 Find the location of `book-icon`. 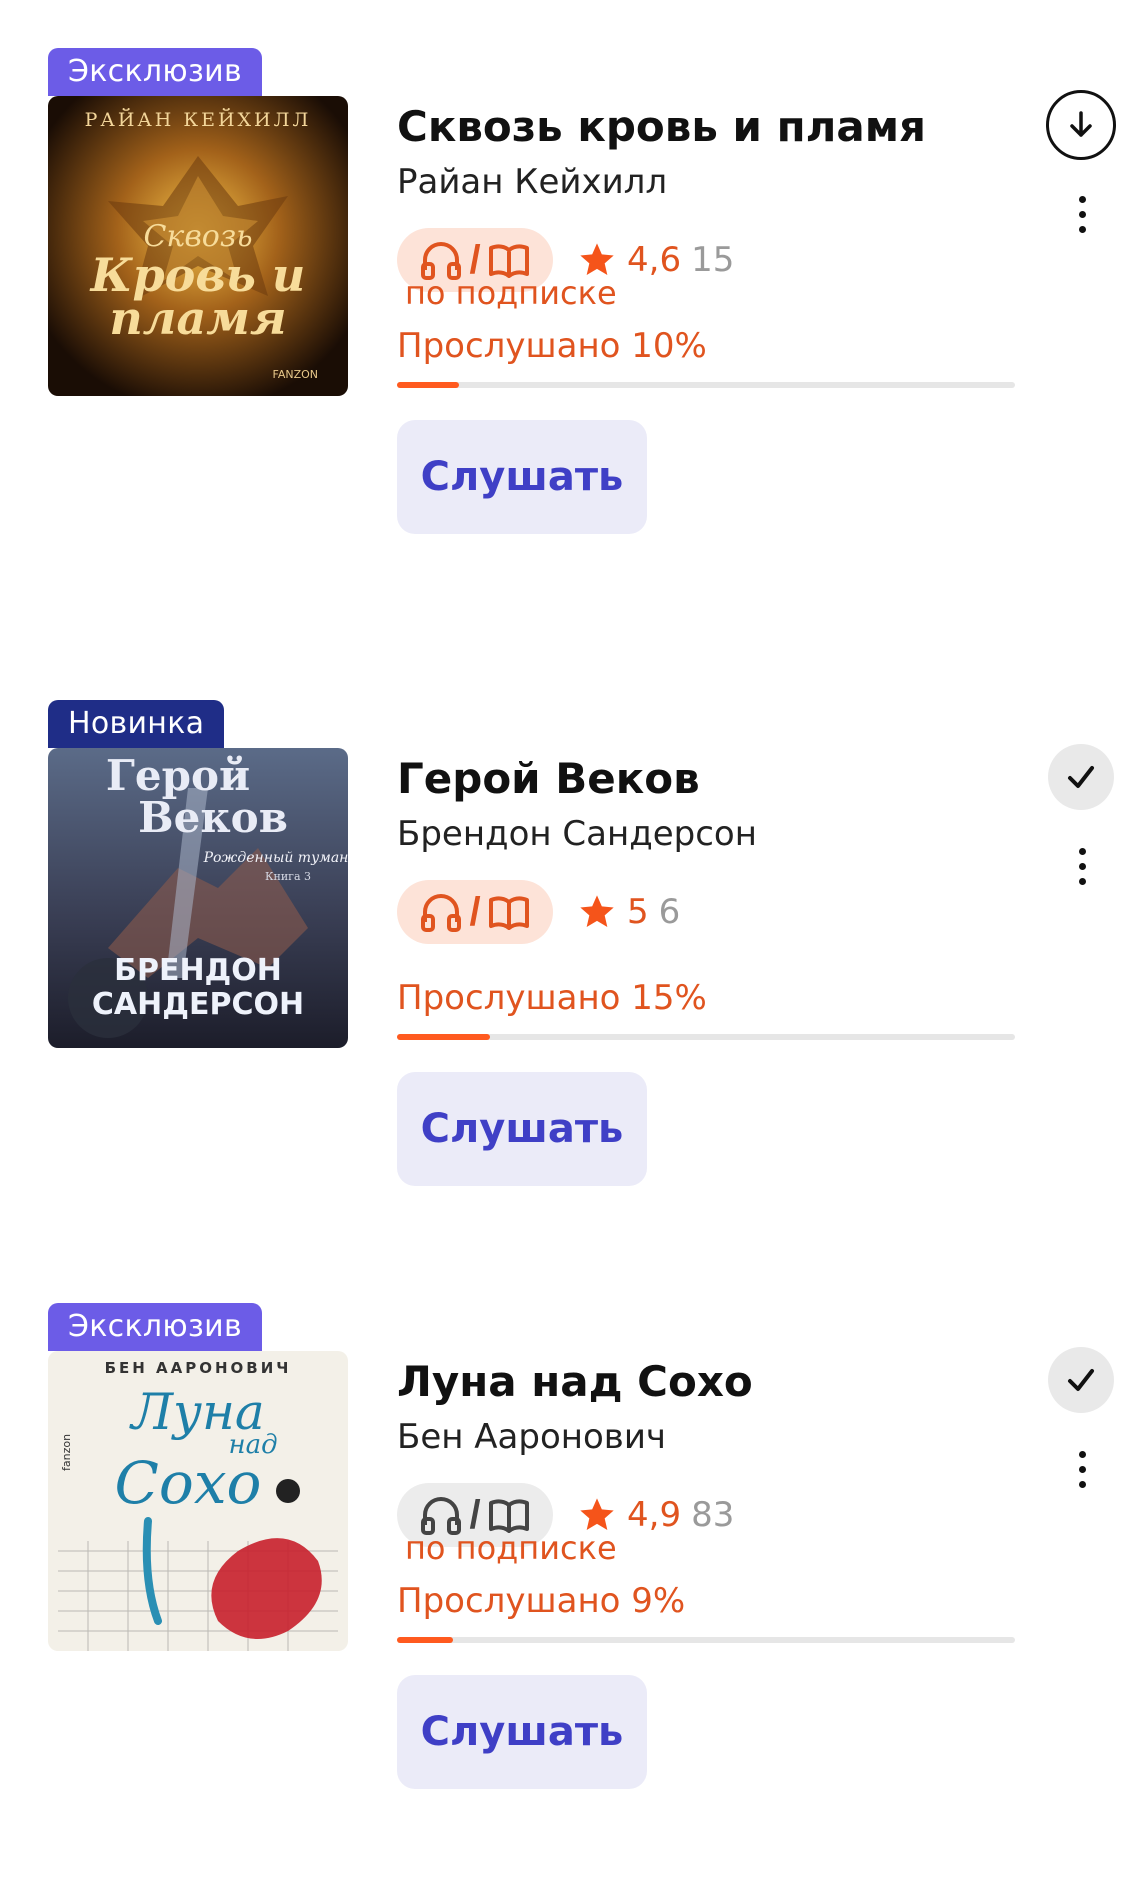

book-icon is located at coordinates (508, 913).